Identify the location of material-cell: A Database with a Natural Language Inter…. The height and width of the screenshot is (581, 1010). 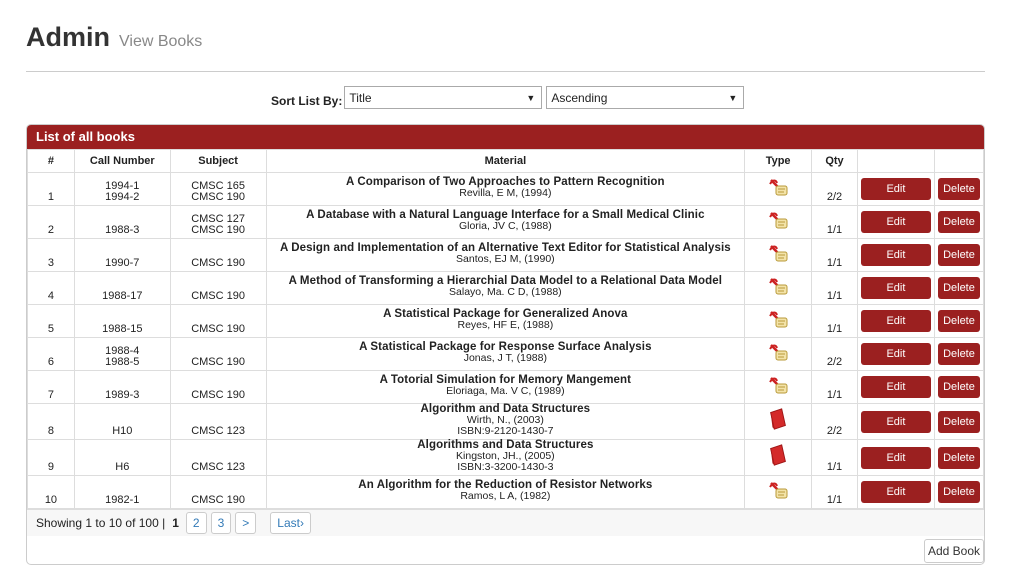
(505, 222).